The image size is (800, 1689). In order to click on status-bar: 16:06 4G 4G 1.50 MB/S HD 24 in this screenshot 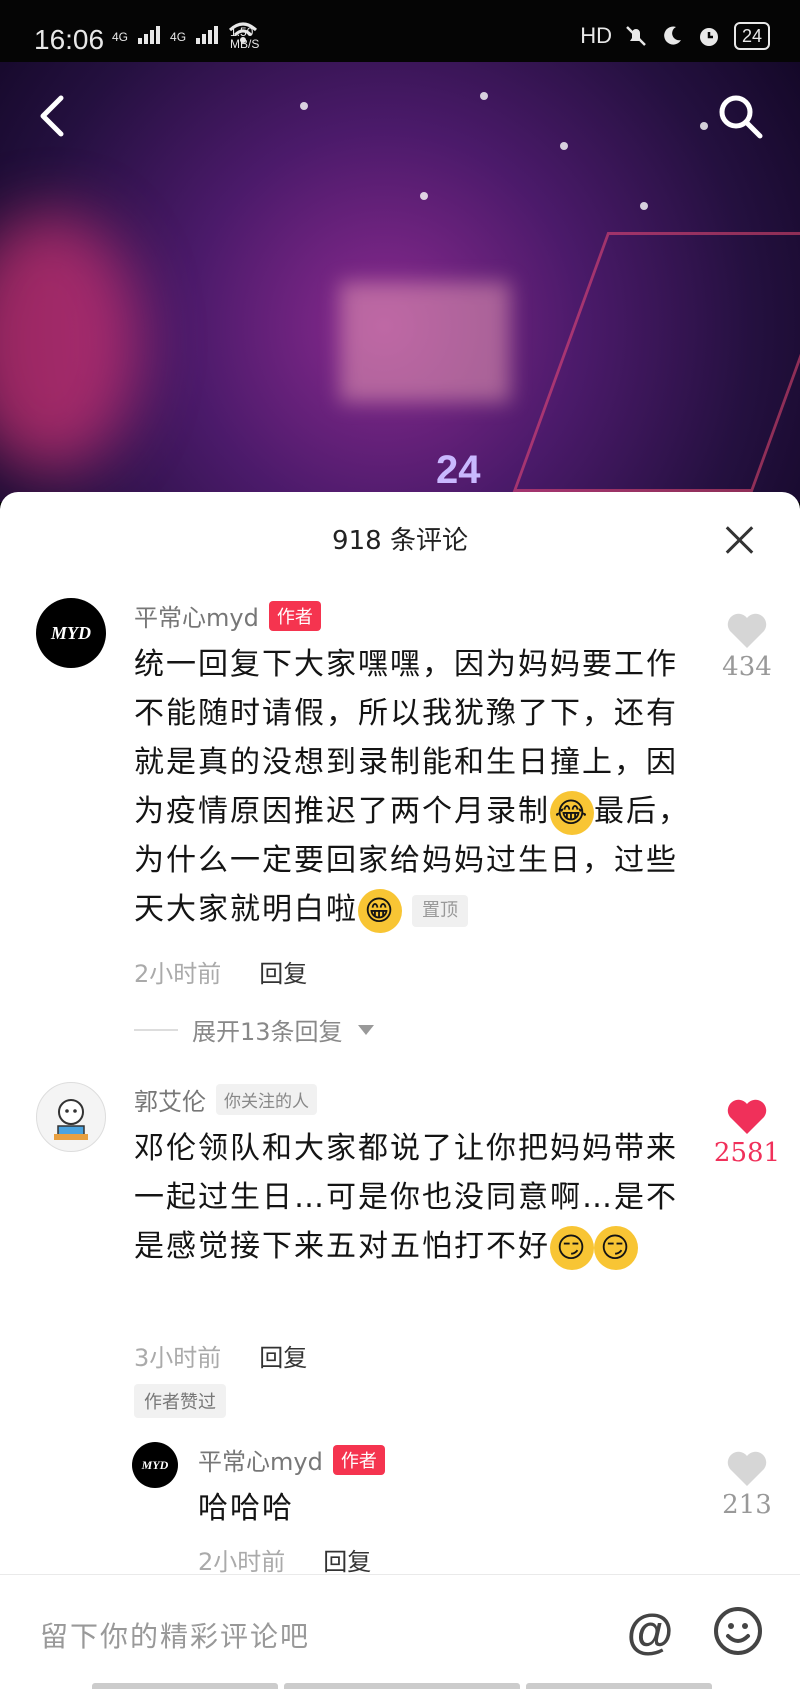, I will do `click(400, 31)`.